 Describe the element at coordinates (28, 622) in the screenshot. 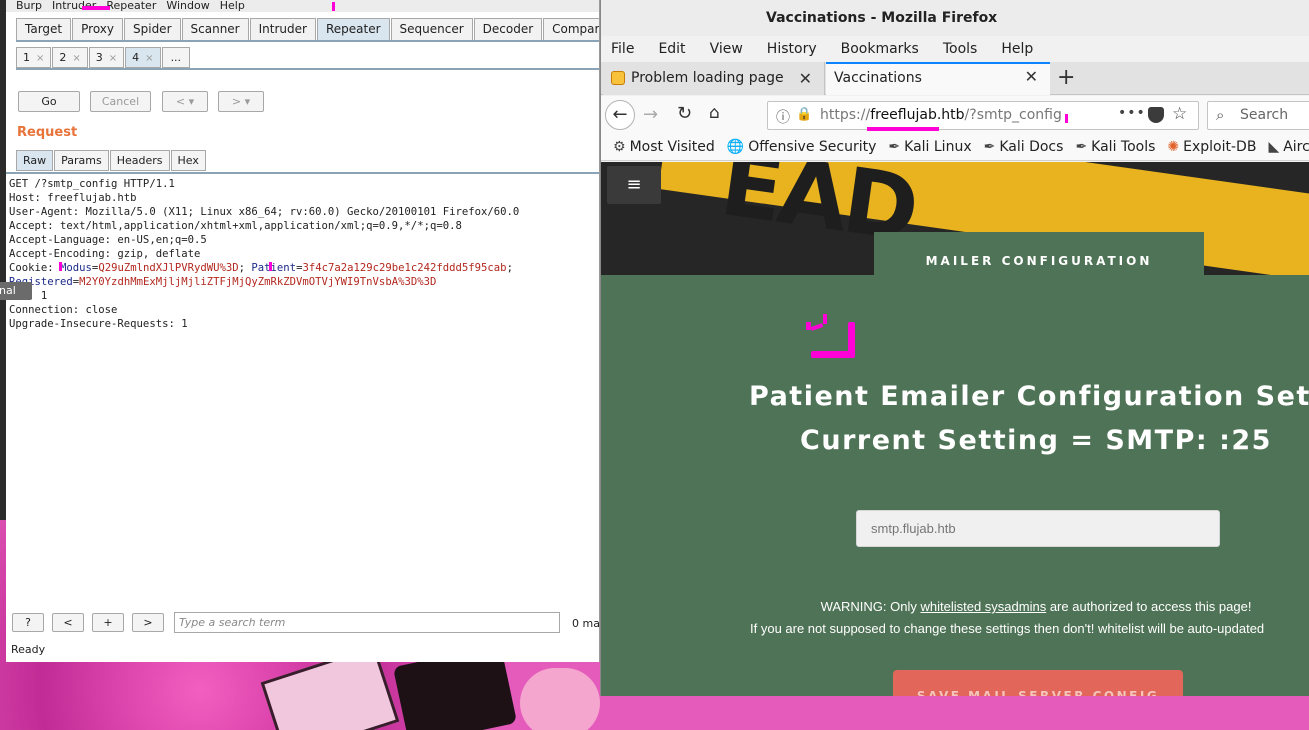

I see `help-button: ?` at that location.